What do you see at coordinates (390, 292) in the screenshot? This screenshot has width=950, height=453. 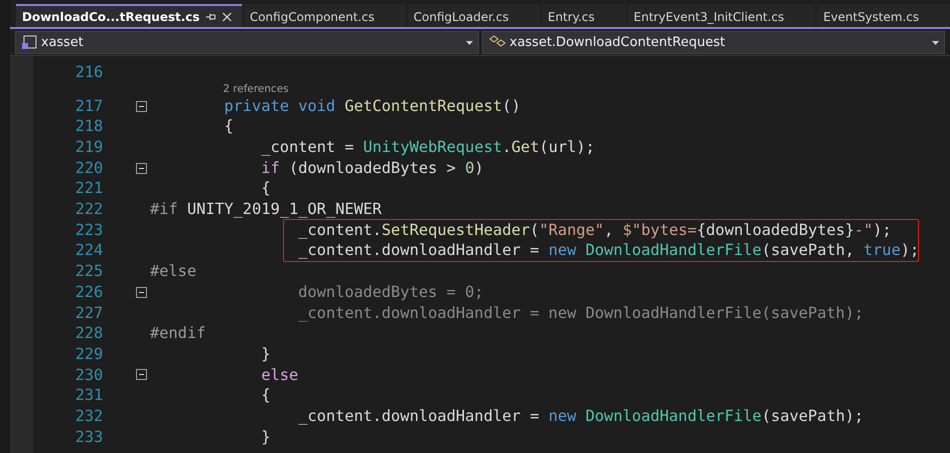 I see `code-line: downloadedBytes = 0;` at bounding box center [390, 292].